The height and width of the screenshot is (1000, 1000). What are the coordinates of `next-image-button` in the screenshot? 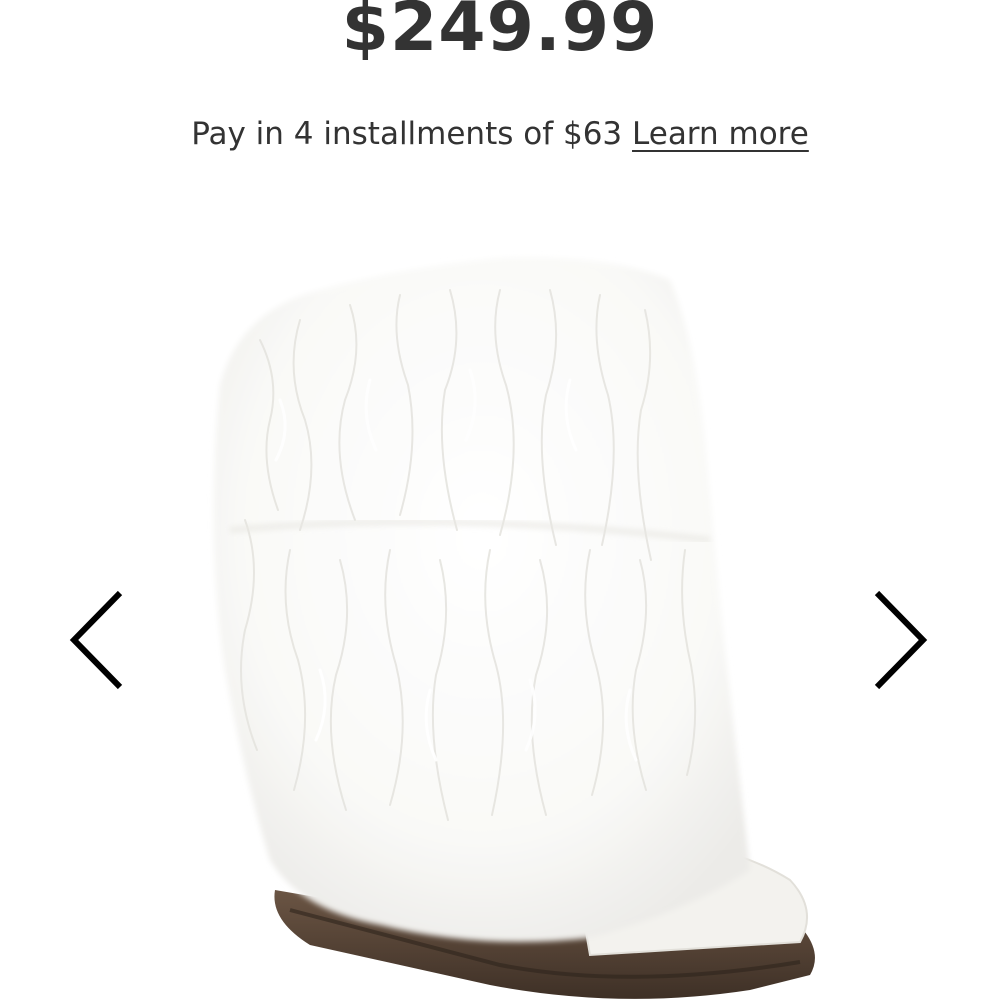 It's located at (900, 640).